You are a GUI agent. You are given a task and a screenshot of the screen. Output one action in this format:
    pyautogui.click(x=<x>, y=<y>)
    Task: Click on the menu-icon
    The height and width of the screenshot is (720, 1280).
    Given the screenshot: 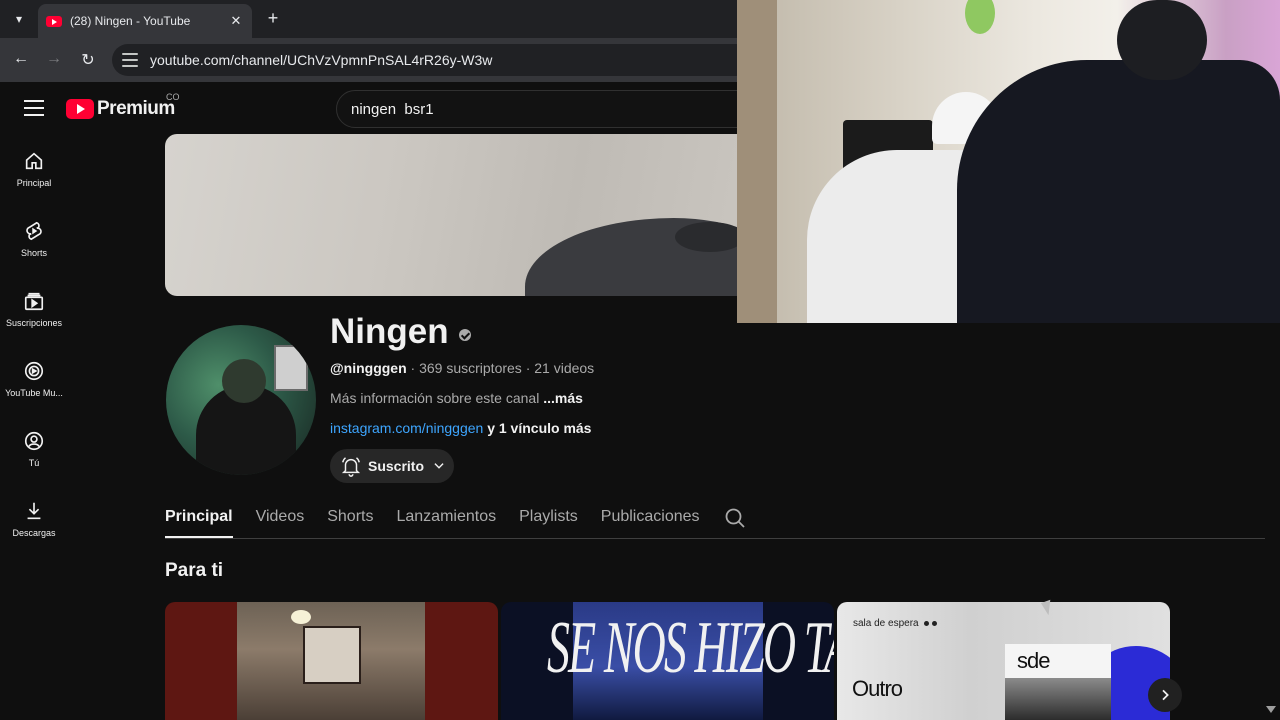 What is the action you would take?
    pyautogui.click(x=34, y=108)
    